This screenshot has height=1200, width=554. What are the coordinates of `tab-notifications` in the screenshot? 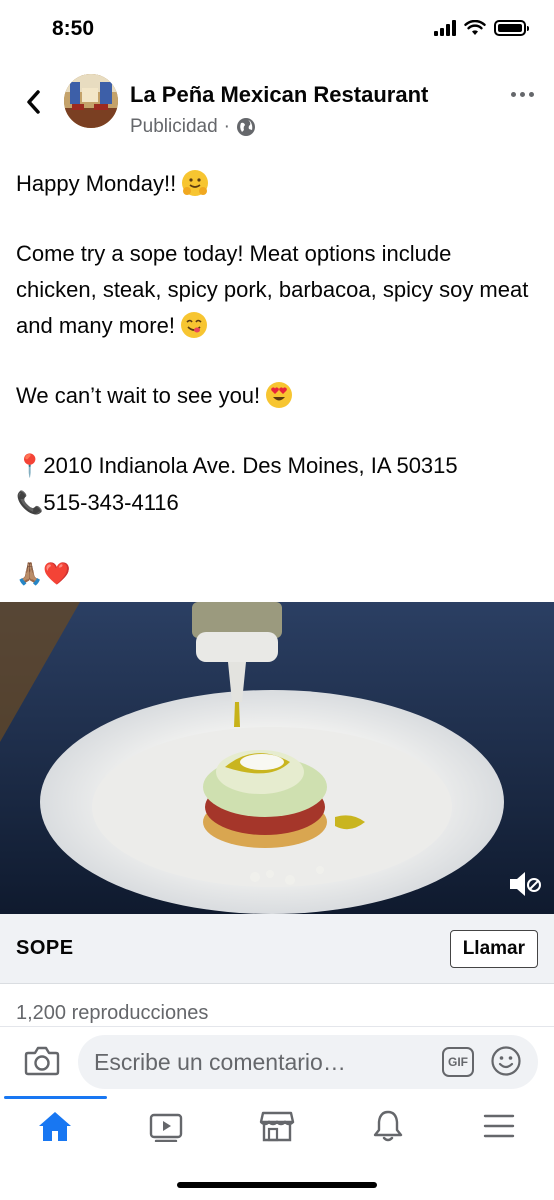 It's located at (388, 1126).